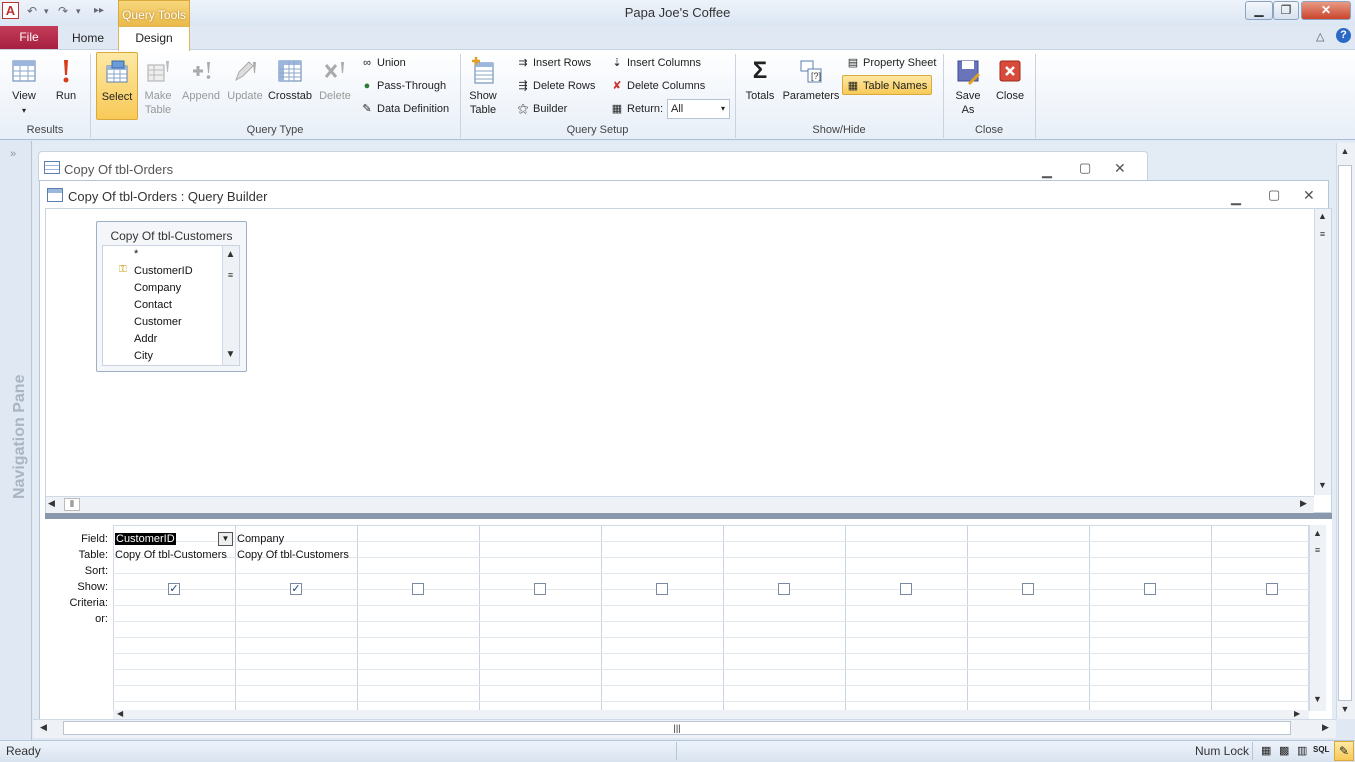 The height and width of the screenshot is (762, 1355). Describe the element at coordinates (46, 11) in the screenshot. I see `undo-dropdown-icon: ▾` at that location.